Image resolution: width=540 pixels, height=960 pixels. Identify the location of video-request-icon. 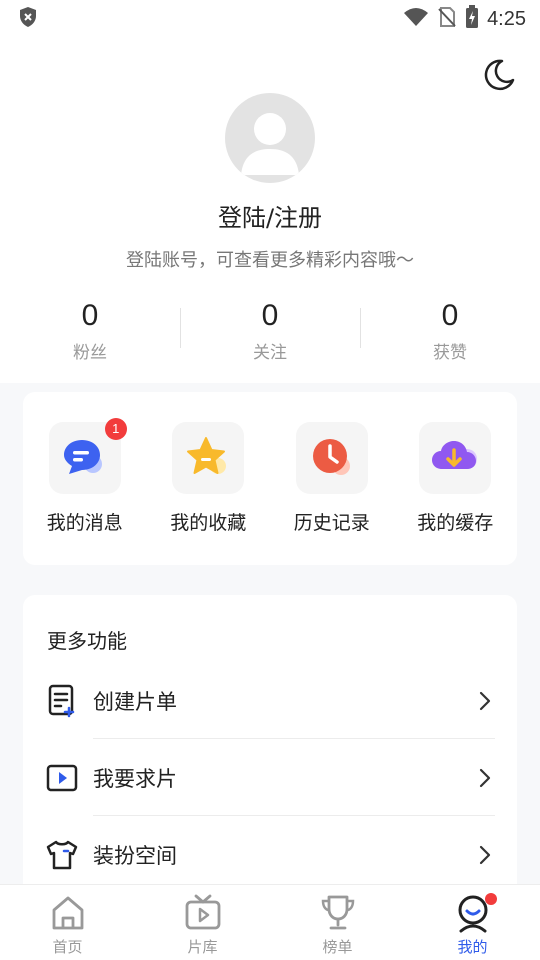
(62, 778).